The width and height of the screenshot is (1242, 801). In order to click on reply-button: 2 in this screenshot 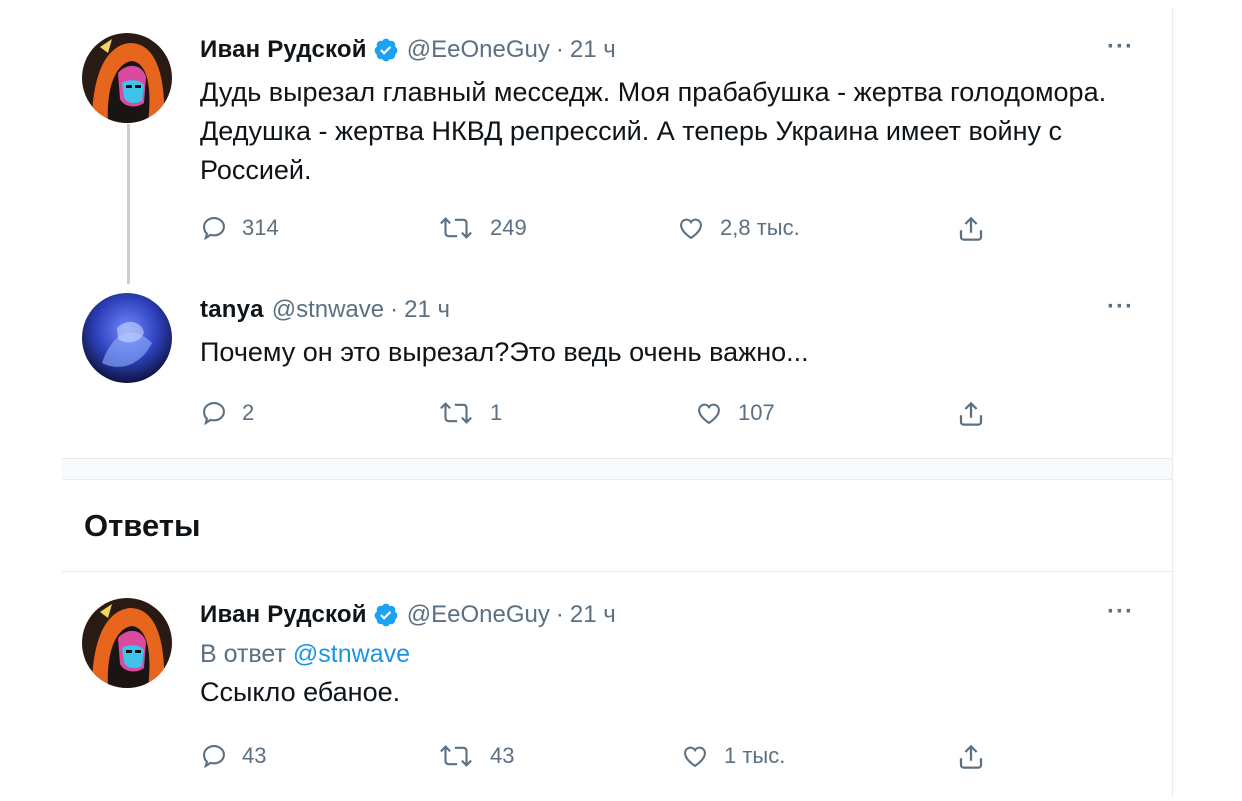, I will do `click(227, 413)`.